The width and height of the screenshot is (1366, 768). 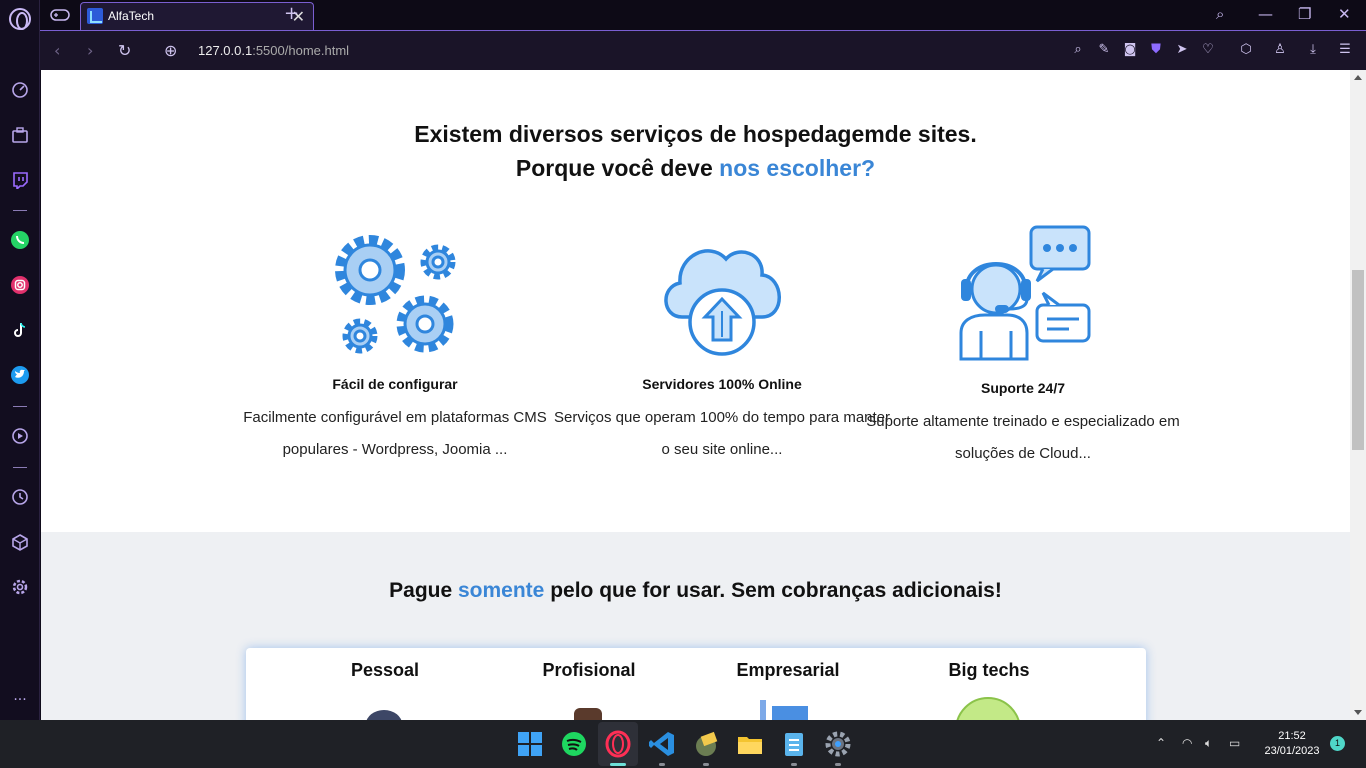 I want to click on back-icon: ‹, so click(x=57, y=50).